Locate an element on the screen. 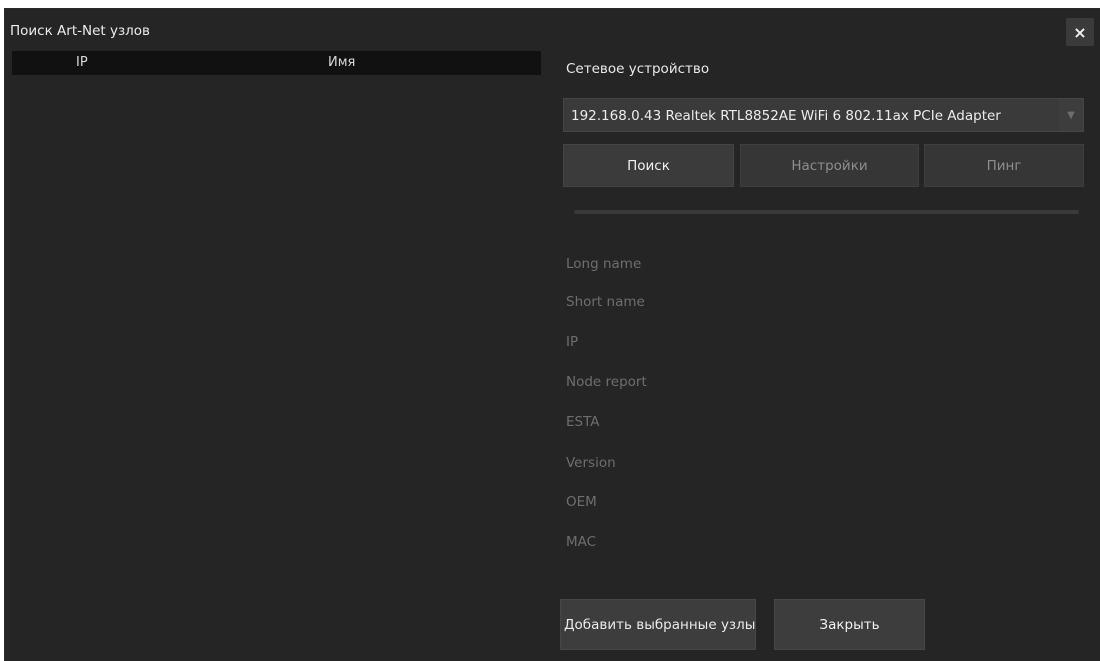 The width and height of the screenshot is (1100, 661). info-label-esta: ESTA is located at coordinates (583, 422).